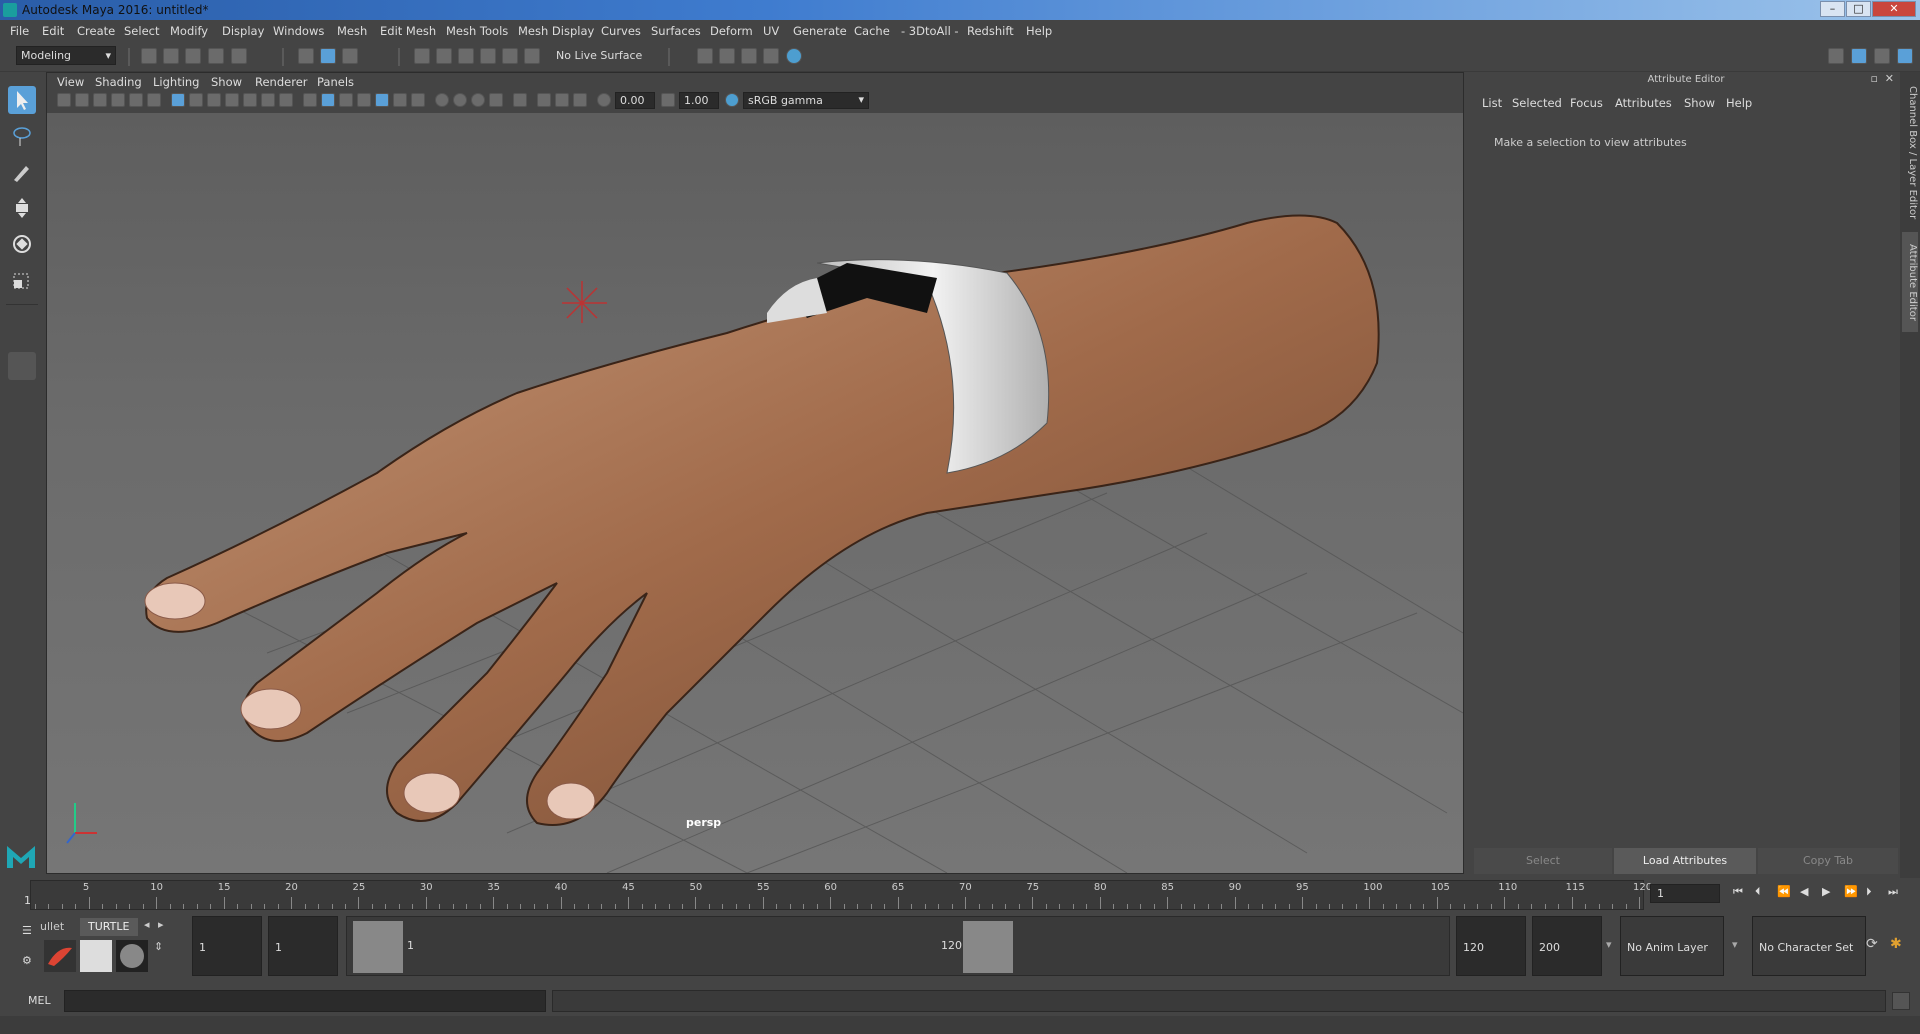 Image resolution: width=1920 pixels, height=1034 pixels. What do you see at coordinates (520, 100) in the screenshot?
I see `isolate-select-icon` at bounding box center [520, 100].